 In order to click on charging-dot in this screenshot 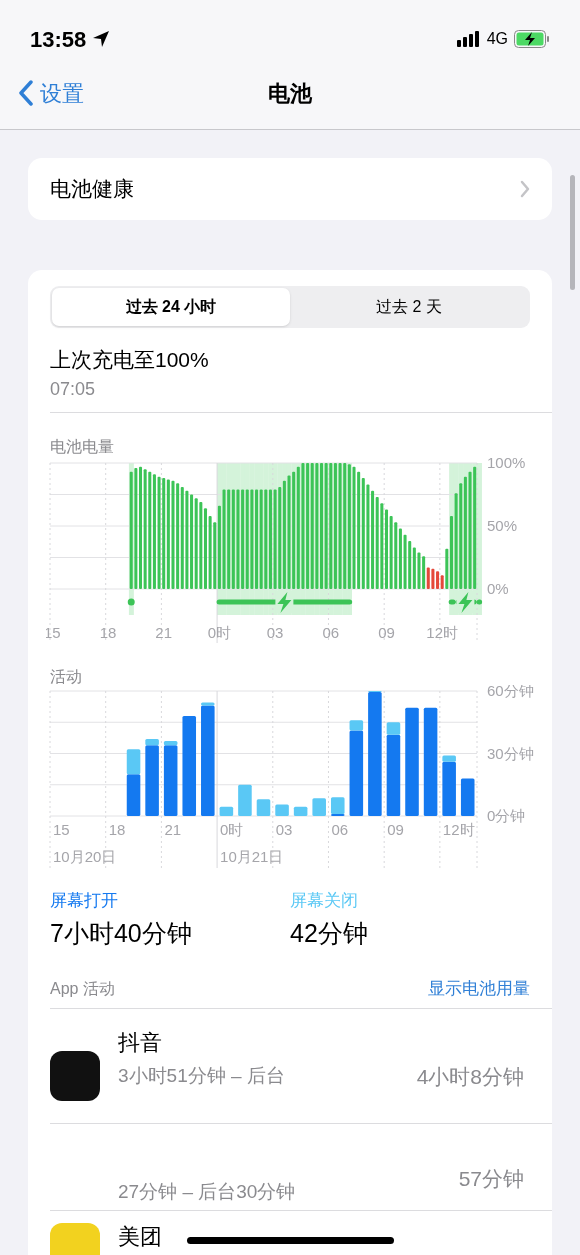, I will do `click(131, 602)`.